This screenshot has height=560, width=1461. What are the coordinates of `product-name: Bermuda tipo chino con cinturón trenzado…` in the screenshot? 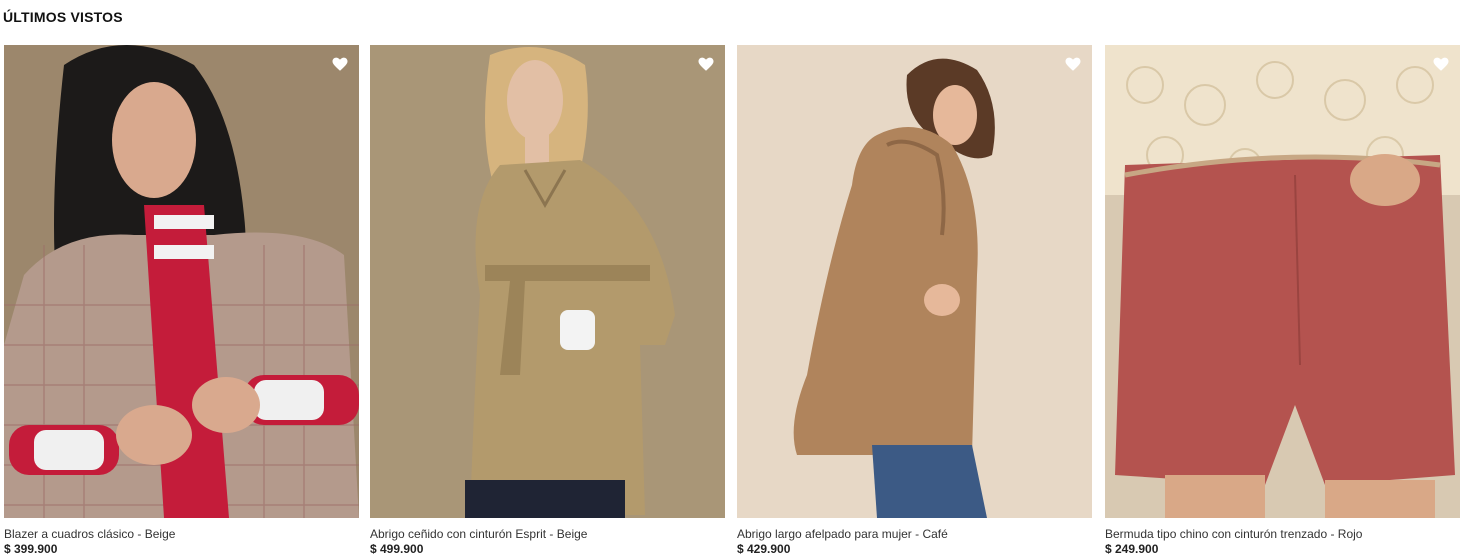 It's located at (1233, 534).